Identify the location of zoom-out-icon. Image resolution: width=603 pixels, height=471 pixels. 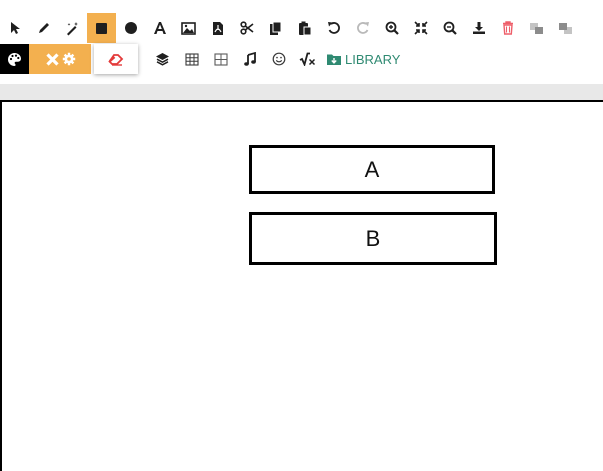
(450, 28).